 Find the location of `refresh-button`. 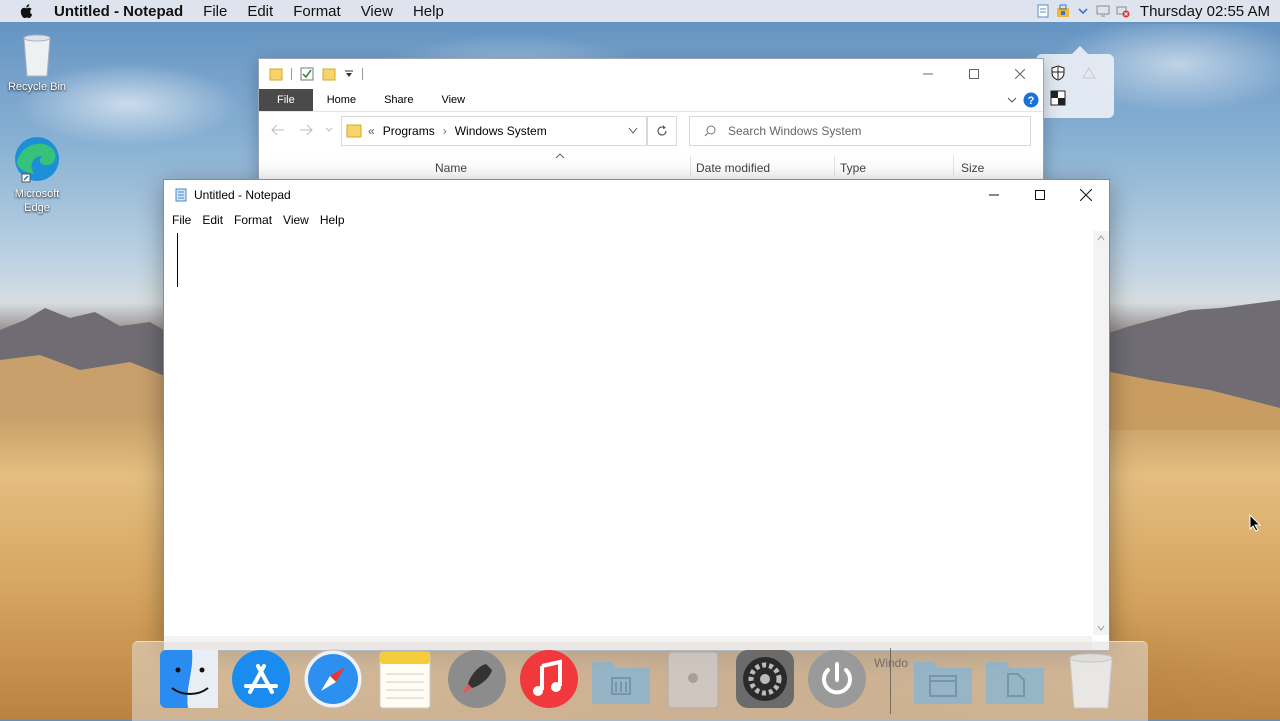

refresh-button is located at coordinates (662, 131).